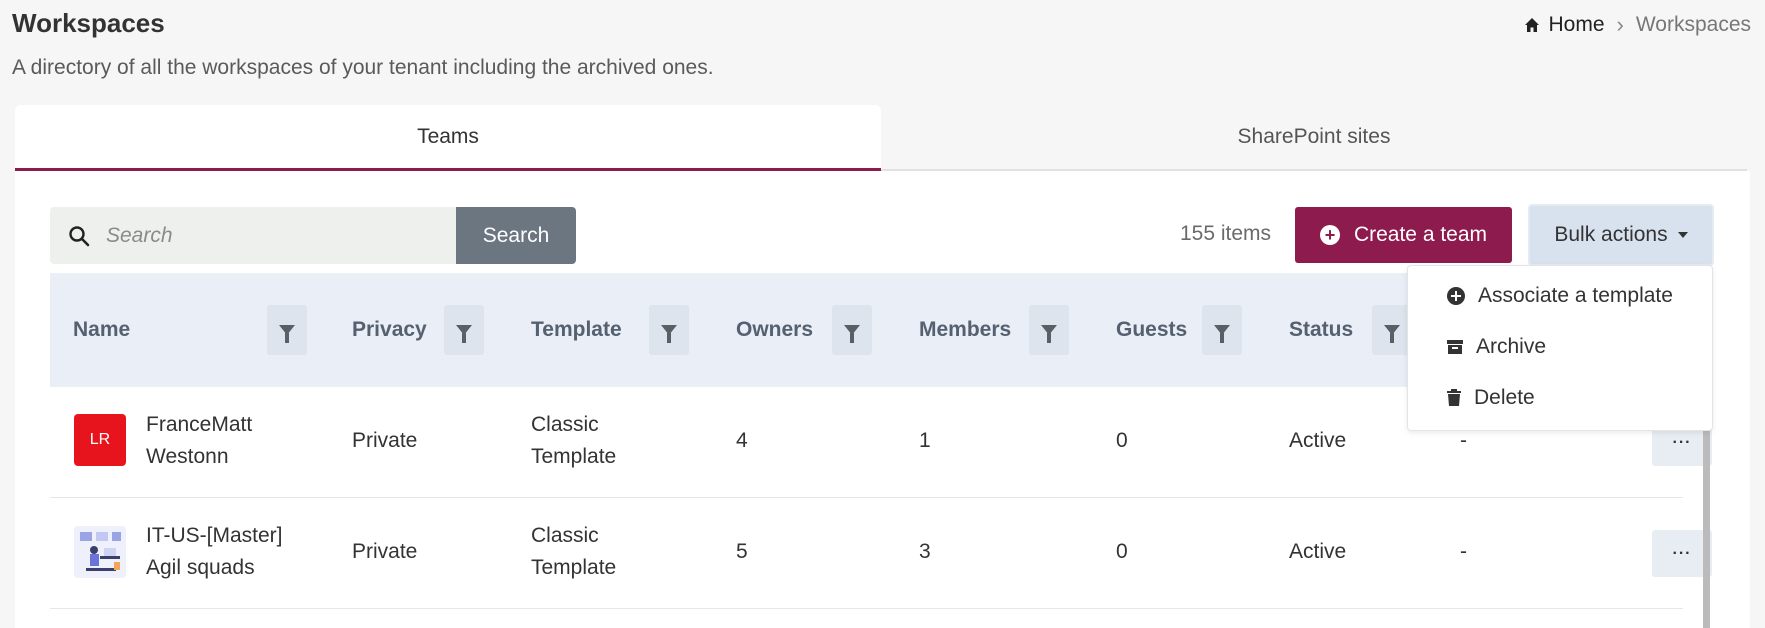  I want to click on home-icon, so click(1532, 25).